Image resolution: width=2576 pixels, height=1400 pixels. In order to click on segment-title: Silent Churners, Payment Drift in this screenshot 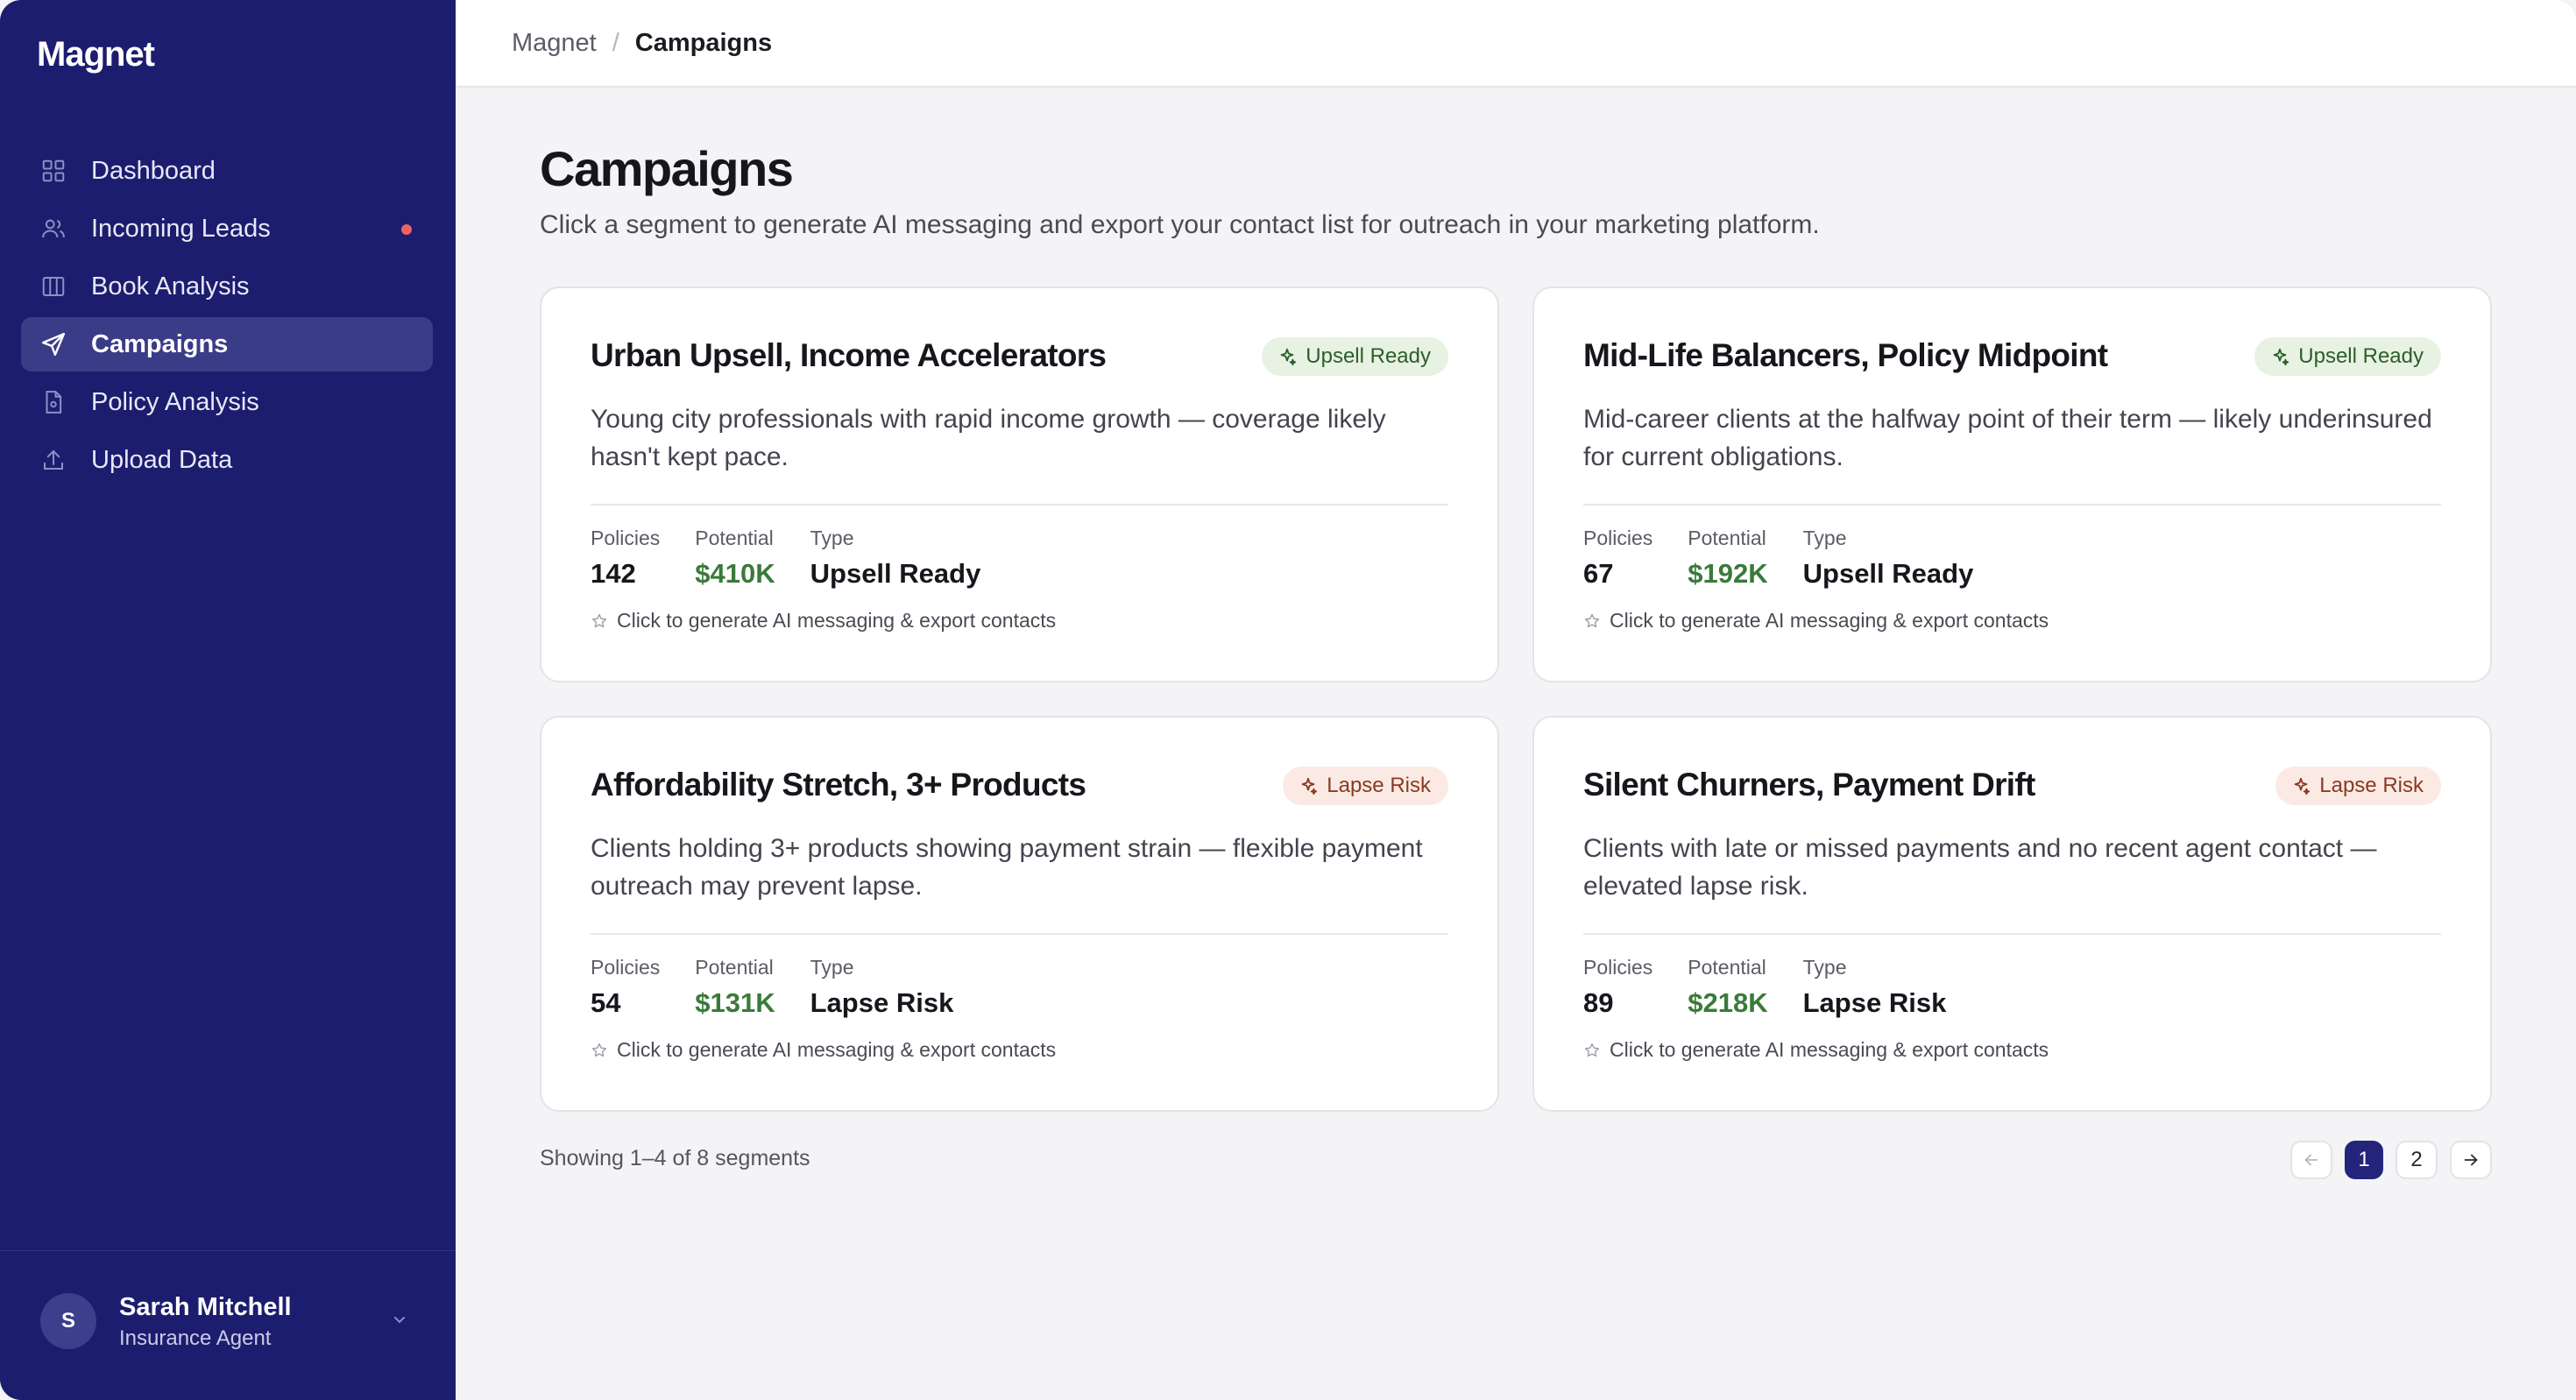, I will do `click(1809, 785)`.